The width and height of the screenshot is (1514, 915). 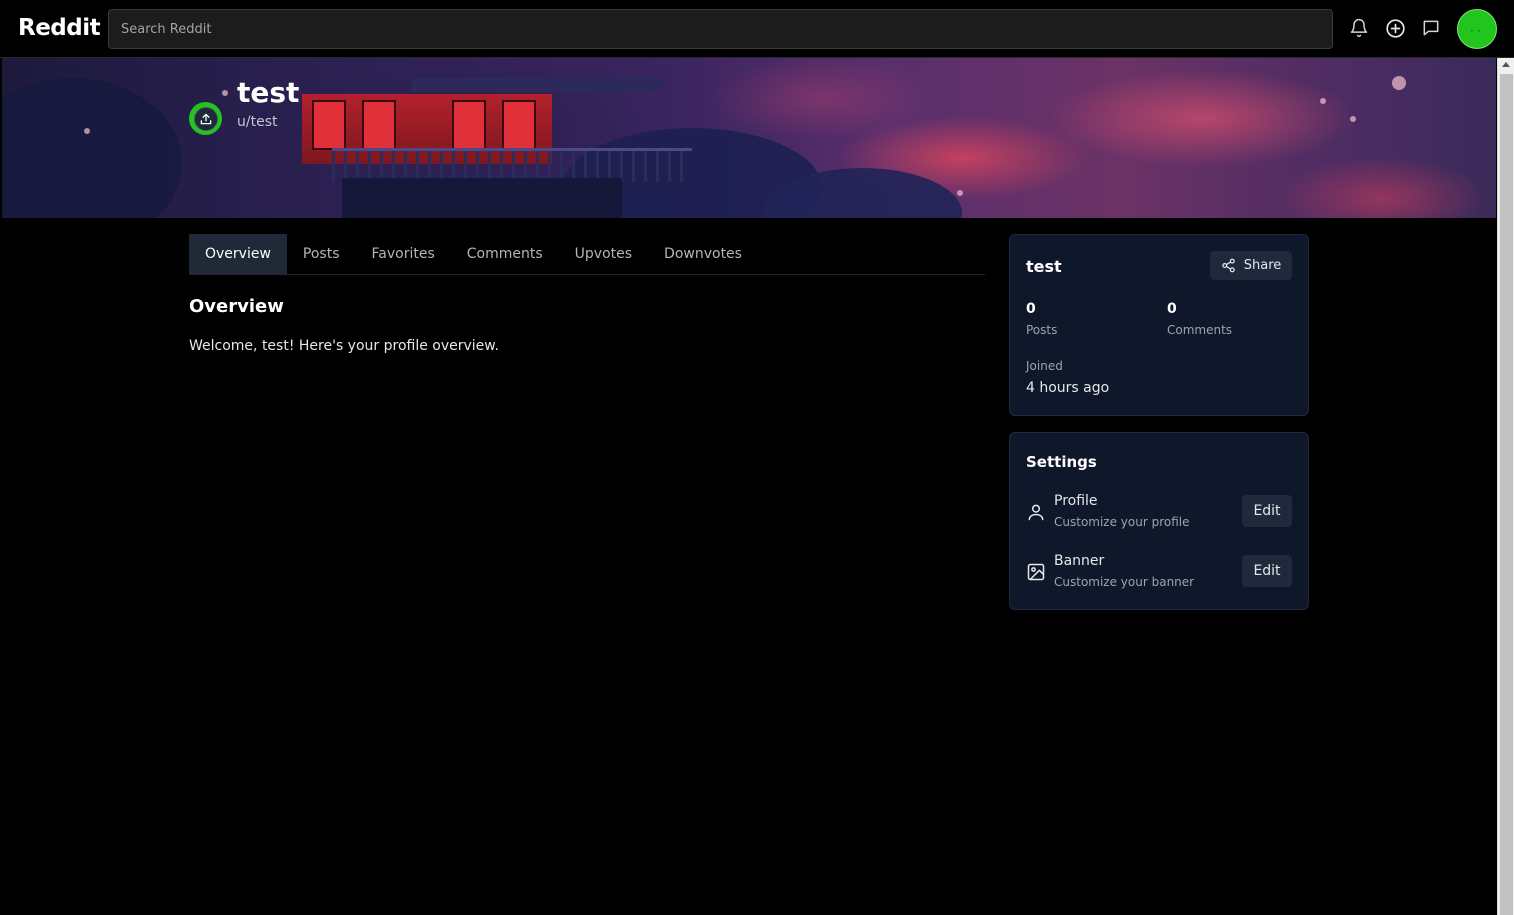 What do you see at coordinates (1200, 330) in the screenshot?
I see `comments-label: Comments` at bounding box center [1200, 330].